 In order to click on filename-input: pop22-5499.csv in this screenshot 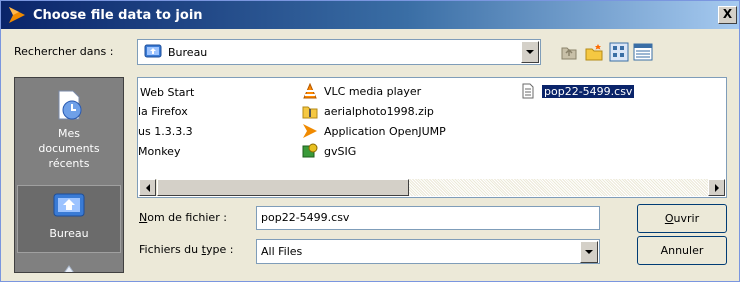, I will do `click(428, 218)`.